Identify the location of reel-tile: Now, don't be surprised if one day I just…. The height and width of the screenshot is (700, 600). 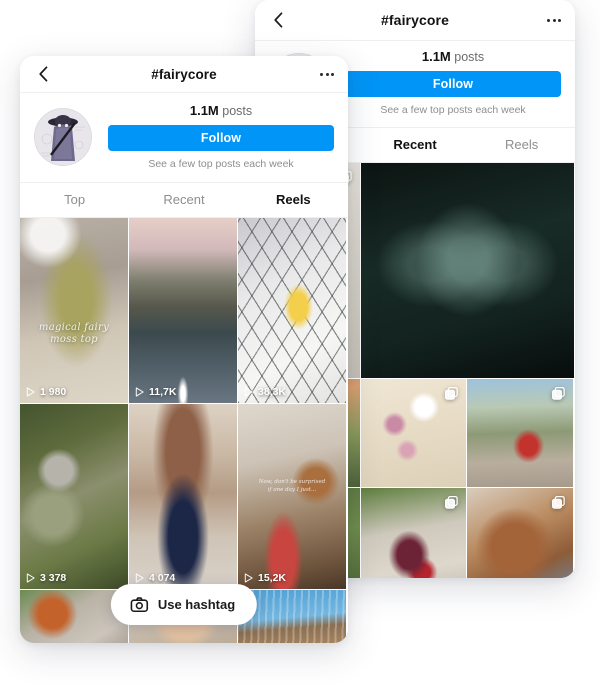
(292, 496).